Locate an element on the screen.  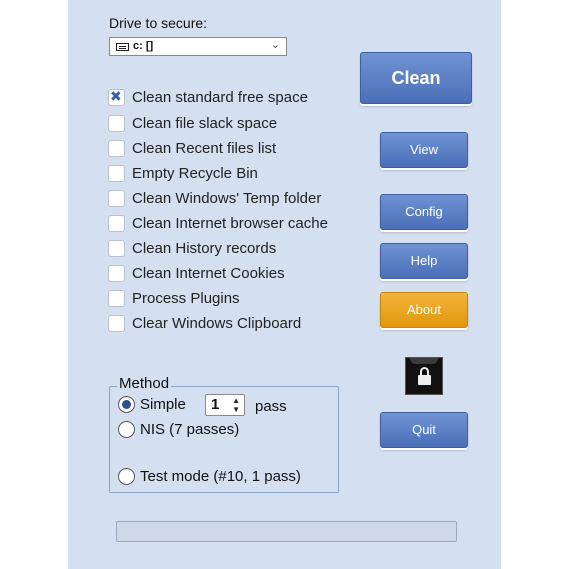
method-title: Method is located at coordinates (144, 383).